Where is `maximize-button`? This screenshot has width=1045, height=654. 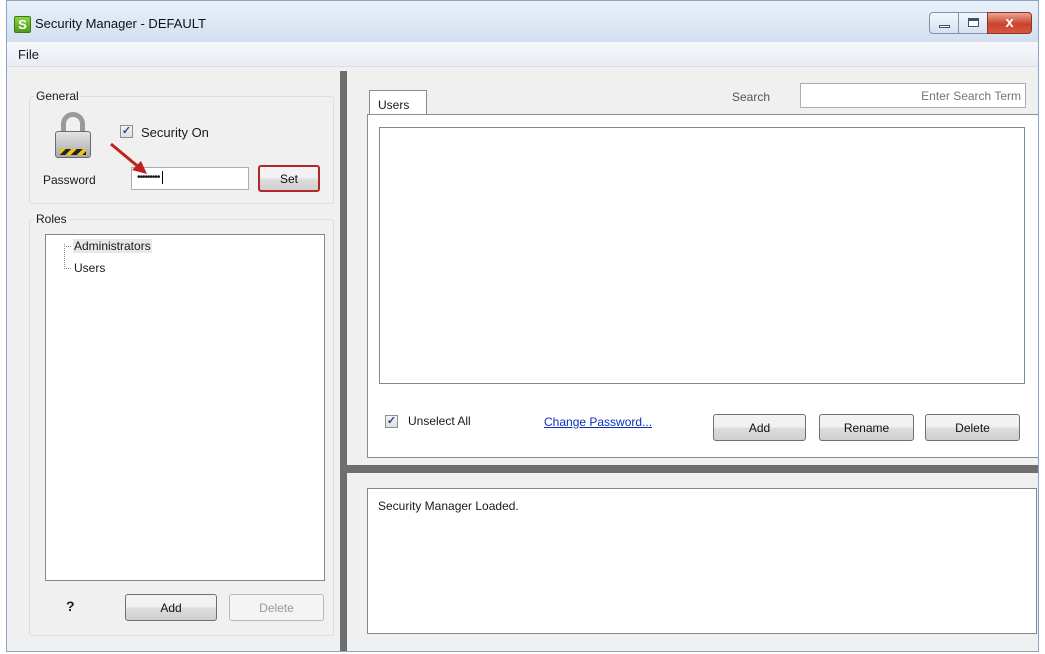
maximize-button is located at coordinates (973, 23).